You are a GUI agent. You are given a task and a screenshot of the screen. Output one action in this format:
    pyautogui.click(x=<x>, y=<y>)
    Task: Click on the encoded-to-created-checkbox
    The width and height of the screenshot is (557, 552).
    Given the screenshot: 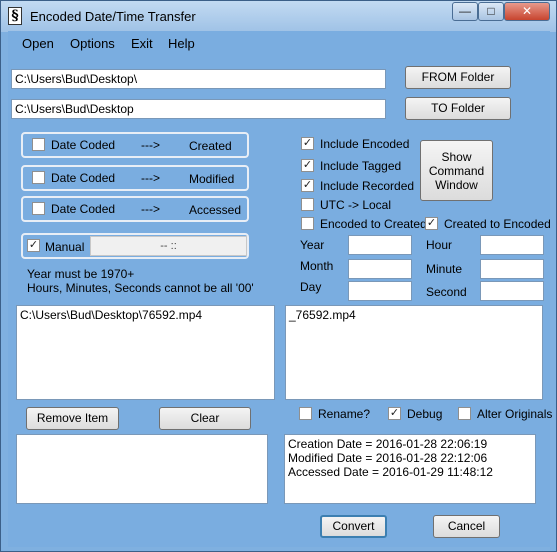 What is the action you would take?
    pyautogui.click(x=307, y=223)
    